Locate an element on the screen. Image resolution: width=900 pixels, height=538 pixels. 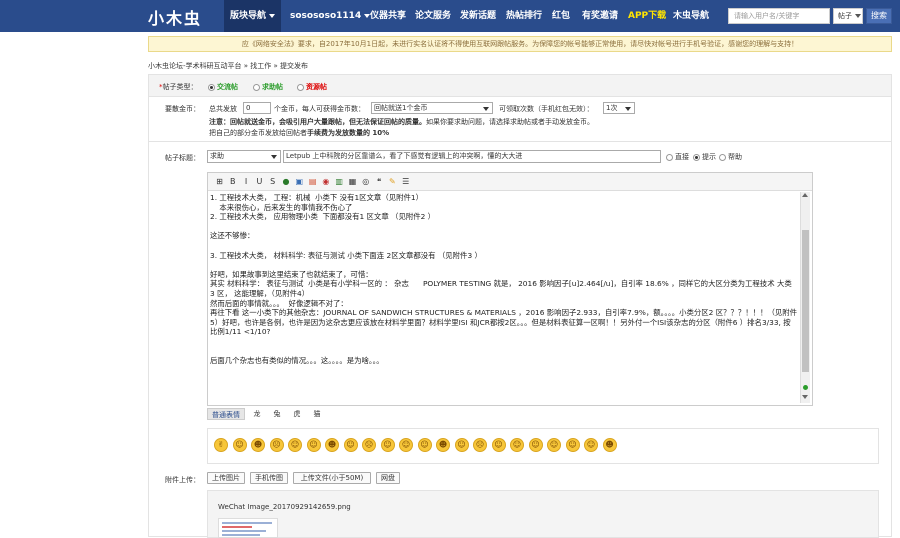
list-icon: ☰ is located at coordinates (405, 181).